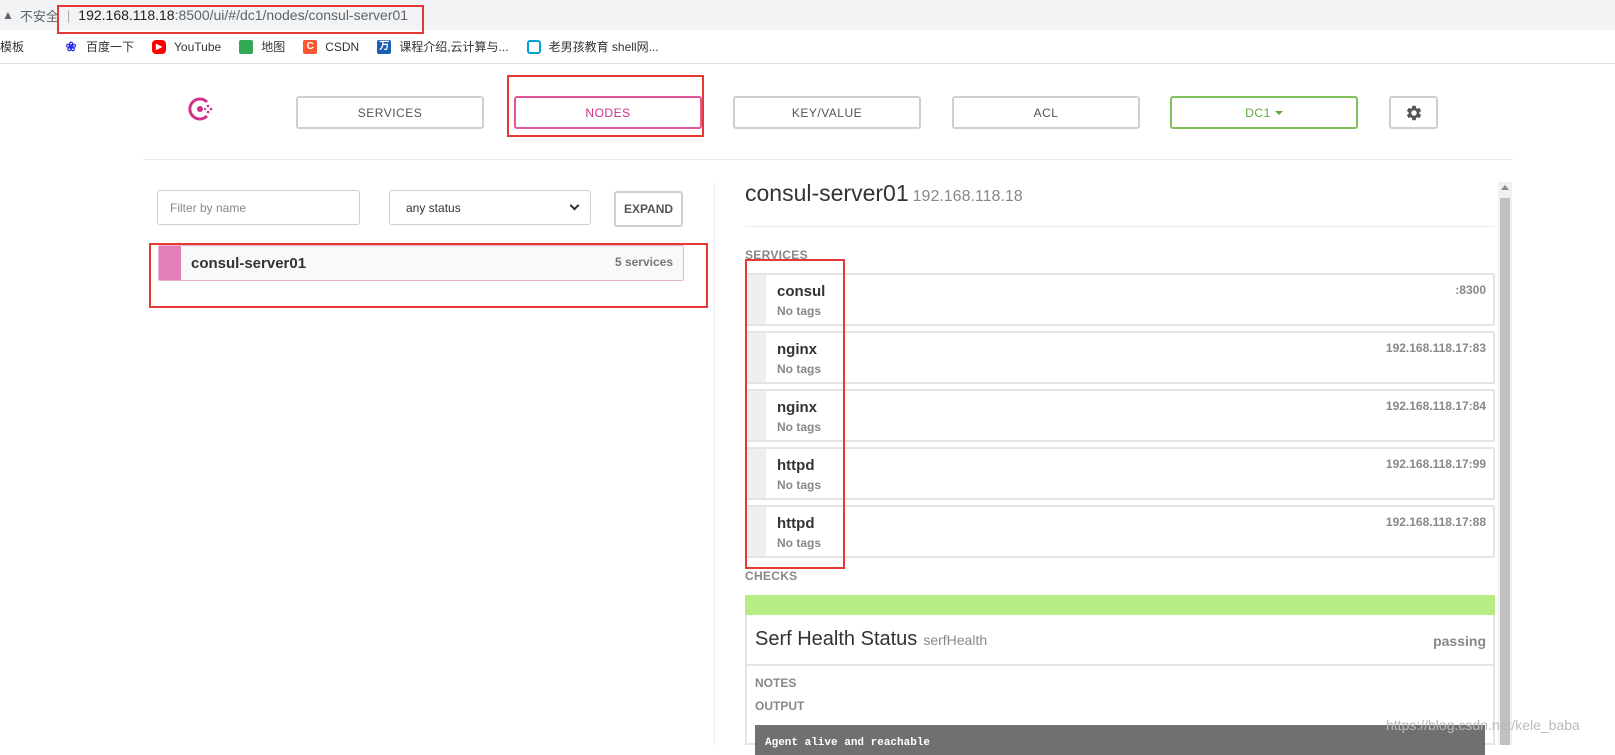 The width and height of the screenshot is (1615, 755). What do you see at coordinates (198, 46) in the screenshot?
I see `bookmark-label: YouTube` at bounding box center [198, 46].